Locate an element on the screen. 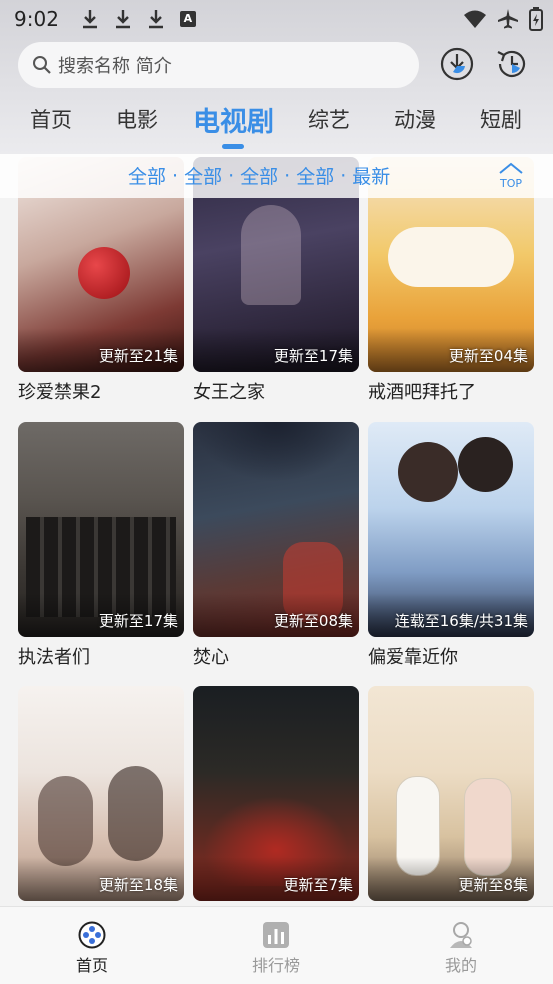 Image resolution: width=553 pixels, height=984 pixels. nav-profile: 我的 is located at coordinates (461, 948).